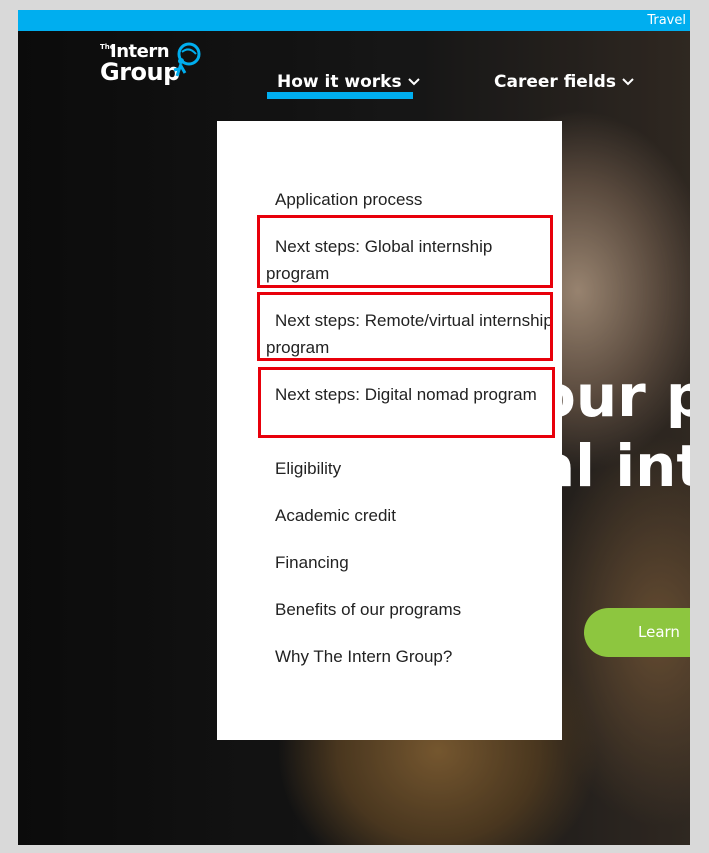 The height and width of the screenshot is (853, 709). Describe the element at coordinates (555, 82) in the screenshot. I see `nav-career-fields-label: Career fields` at that location.